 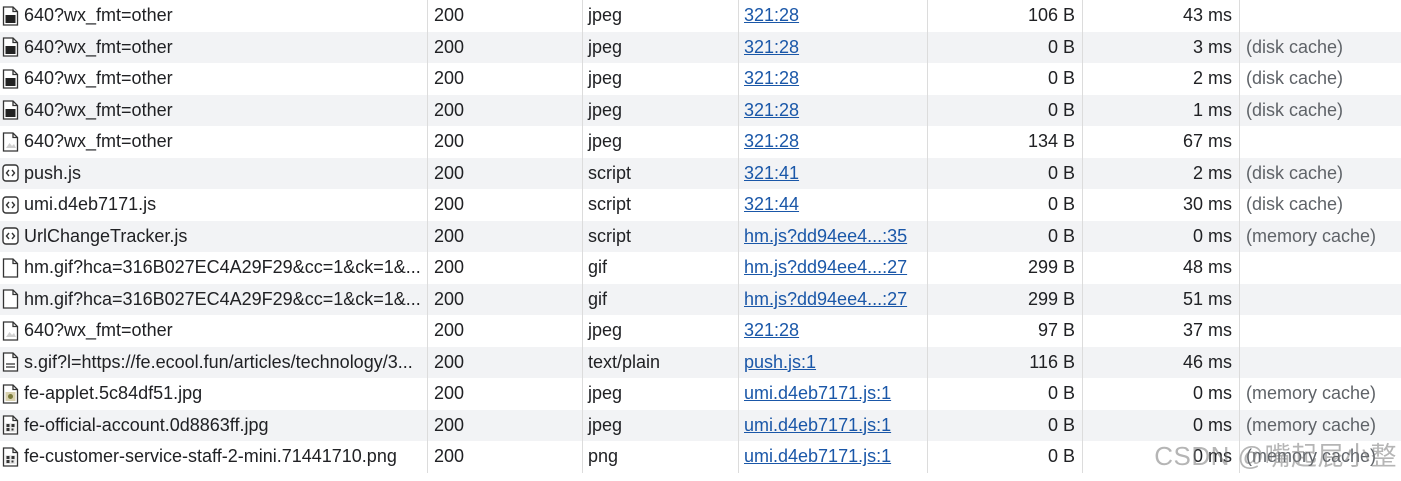 I want to click on request-name: umi.d4eb7171.js, so click(x=90, y=204).